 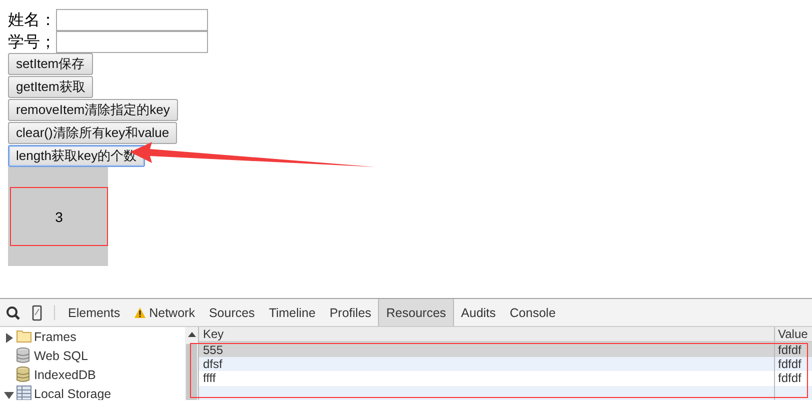 What do you see at coordinates (416, 312) in the screenshot?
I see `tab: Resources` at bounding box center [416, 312].